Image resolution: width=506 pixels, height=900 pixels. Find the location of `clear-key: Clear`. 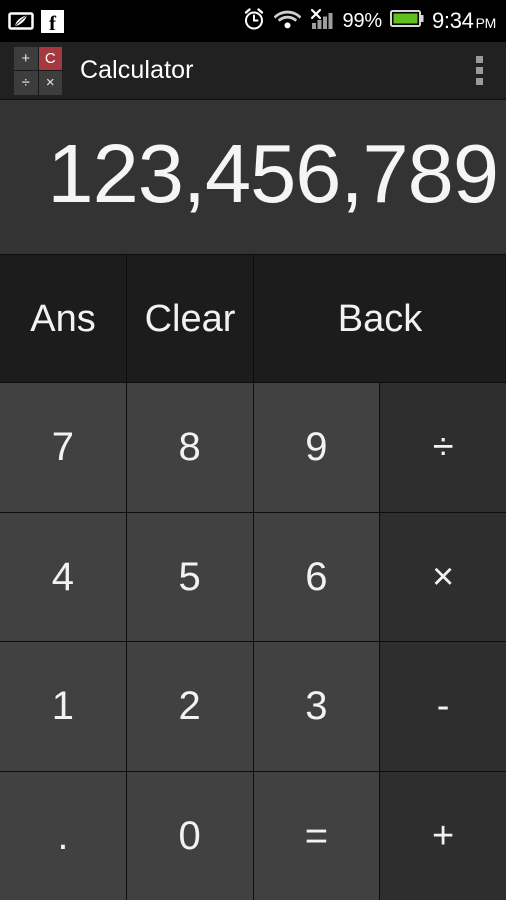

clear-key: Clear is located at coordinates (189, 318).